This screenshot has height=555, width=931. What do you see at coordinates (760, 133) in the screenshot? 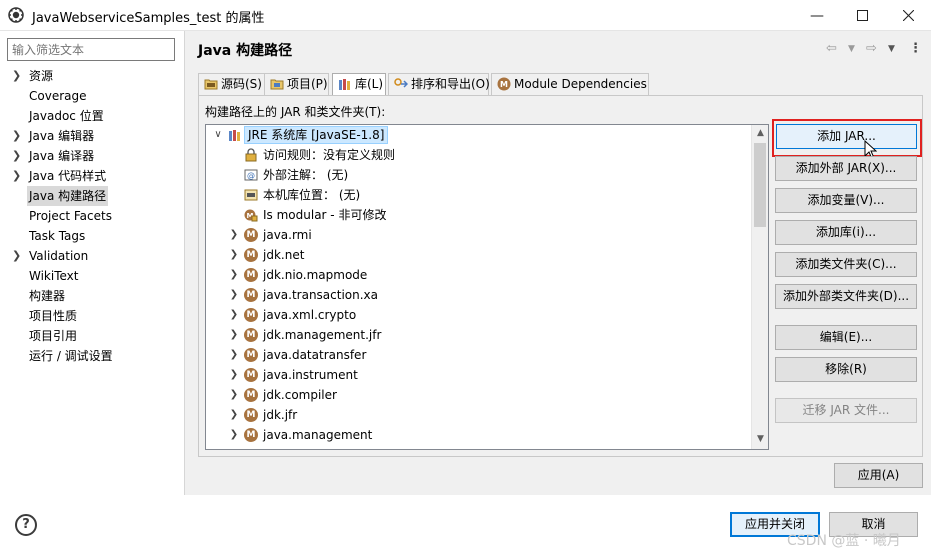
I see `scroll-up-arrow-icon: ▲` at bounding box center [760, 133].